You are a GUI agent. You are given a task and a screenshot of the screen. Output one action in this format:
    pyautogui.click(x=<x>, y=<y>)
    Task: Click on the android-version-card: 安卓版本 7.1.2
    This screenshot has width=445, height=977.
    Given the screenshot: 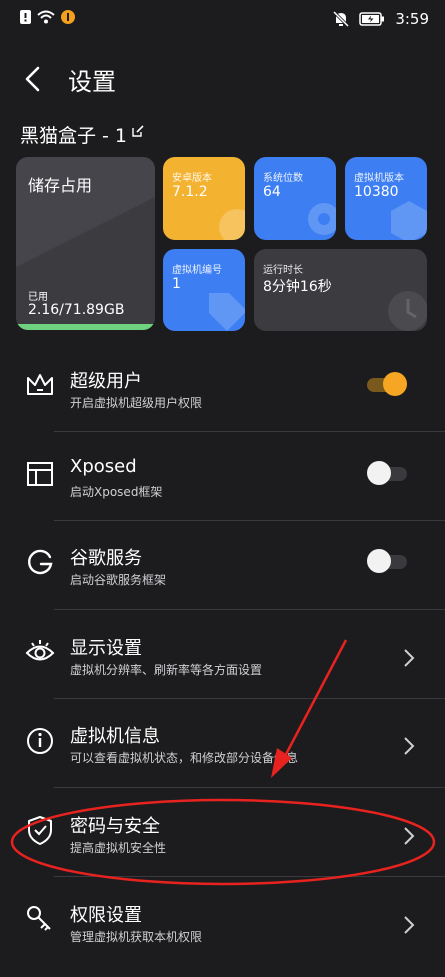 What is the action you would take?
    pyautogui.click(x=204, y=198)
    